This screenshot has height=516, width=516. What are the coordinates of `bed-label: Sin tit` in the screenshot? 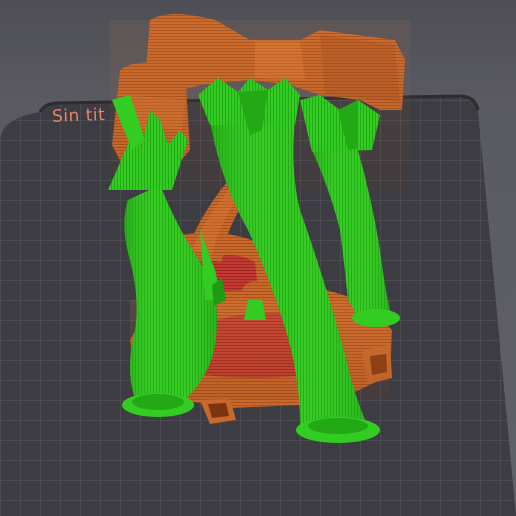 It's located at (78, 116).